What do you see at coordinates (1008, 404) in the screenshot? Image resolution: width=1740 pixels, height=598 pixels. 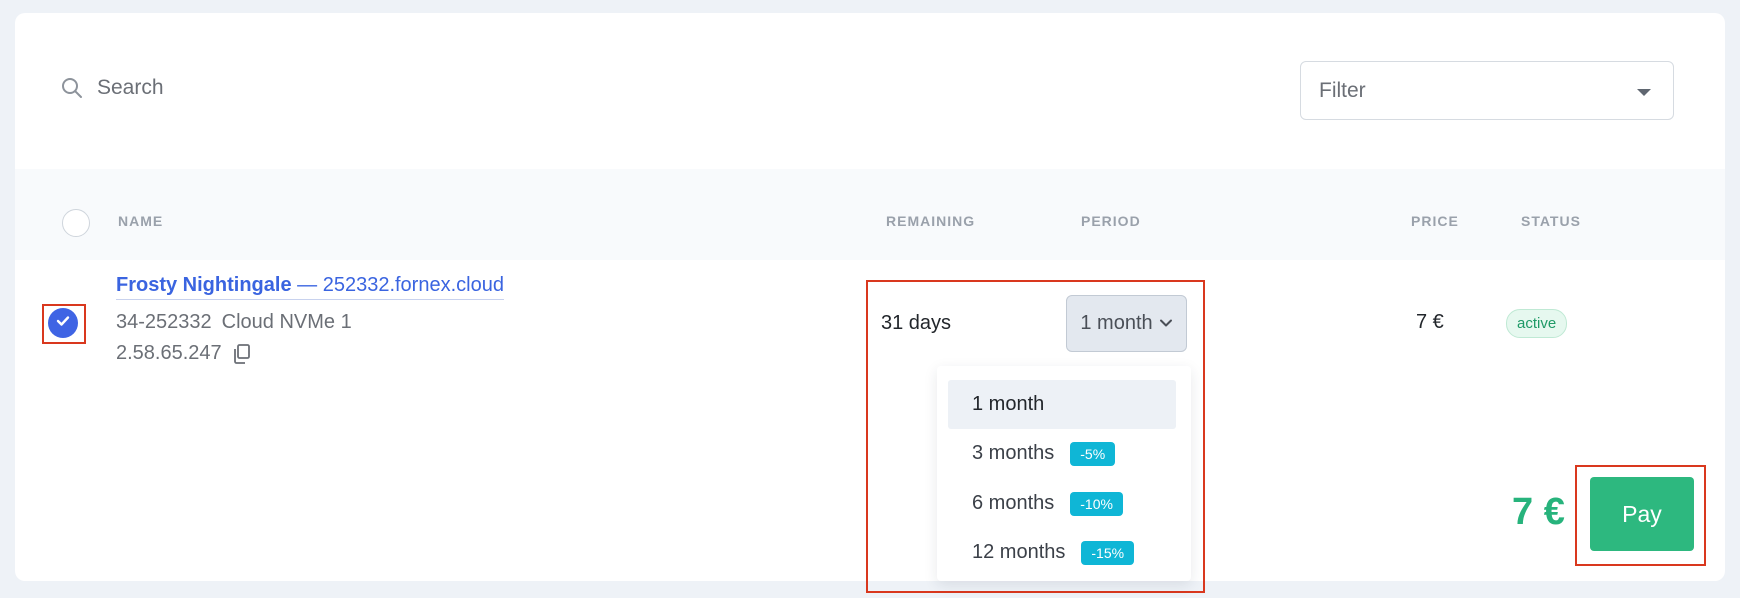 I see `period-option-label: 1 month` at bounding box center [1008, 404].